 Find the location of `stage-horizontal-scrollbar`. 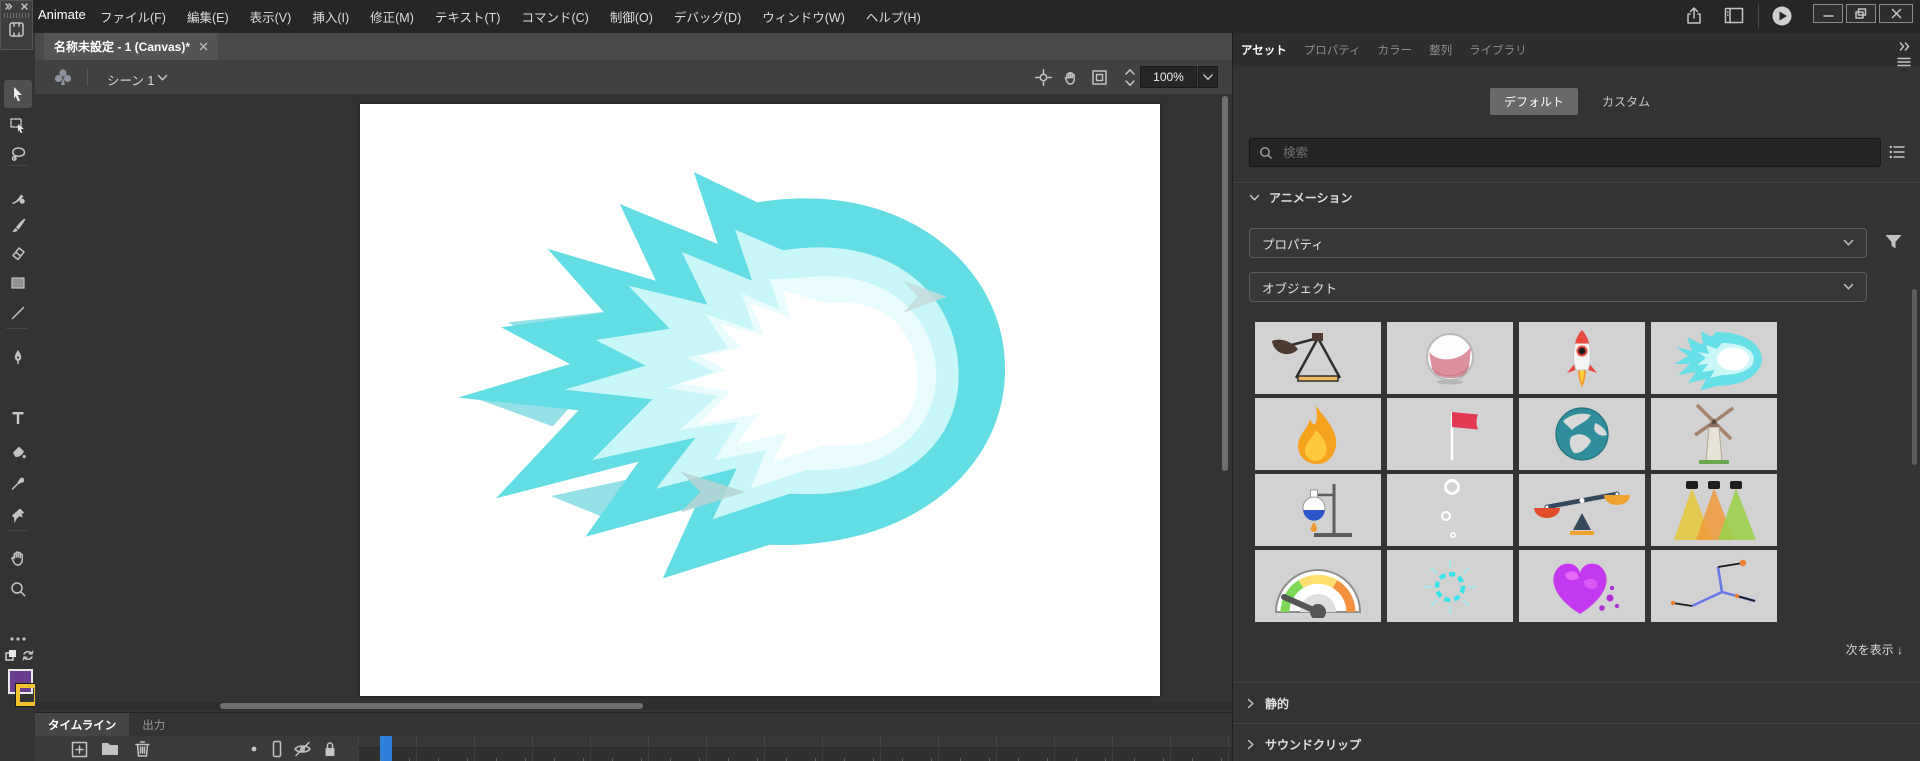

stage-horizontal-scrollbar is located at coordinates (431, 706).